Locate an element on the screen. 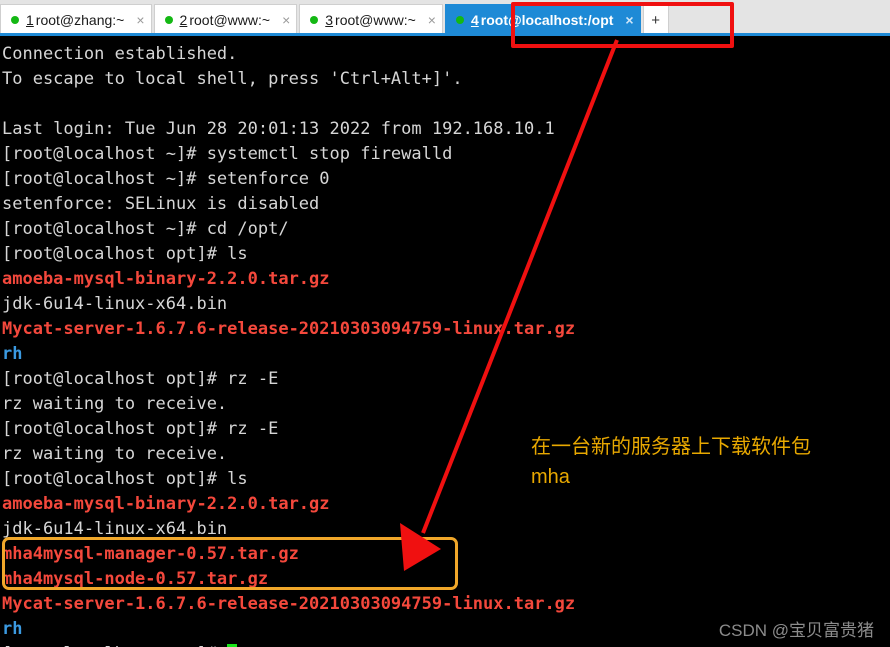 This screenshot has width=890, height=647. terminal-line: rh is located at coordinates (12, 354).